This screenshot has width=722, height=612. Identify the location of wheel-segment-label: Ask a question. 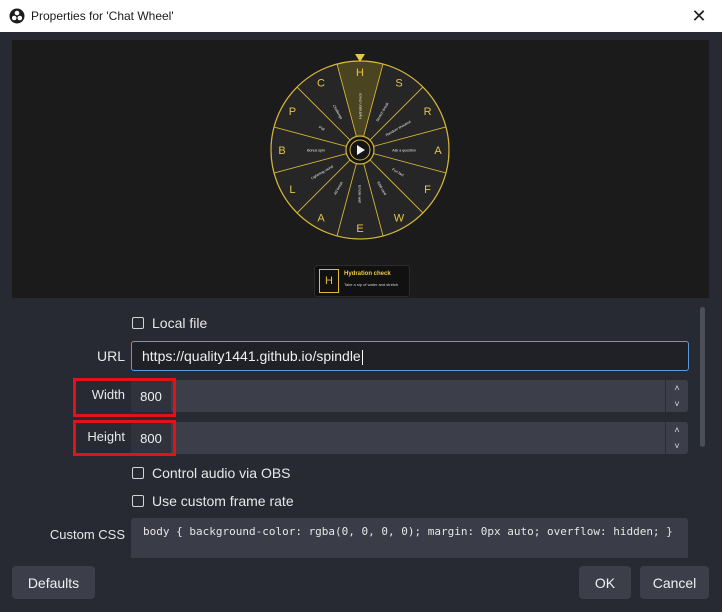
(404, 151).